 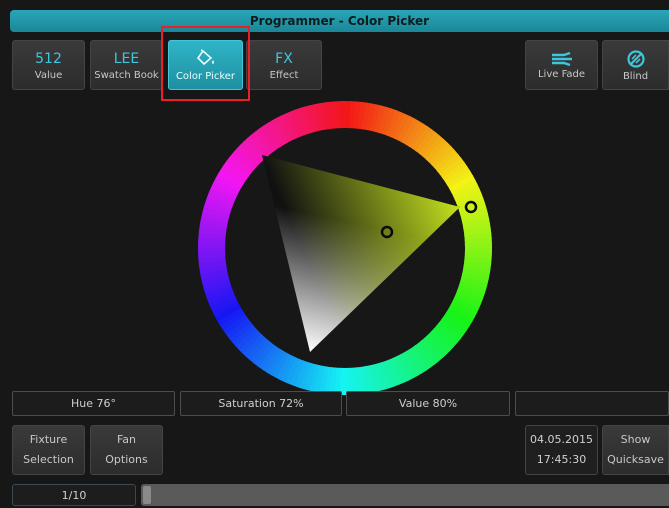 What do you see at coordinates (635, 65) in the screenshot?
I see `blind-button: Blind` at bounding box center [635, 65].